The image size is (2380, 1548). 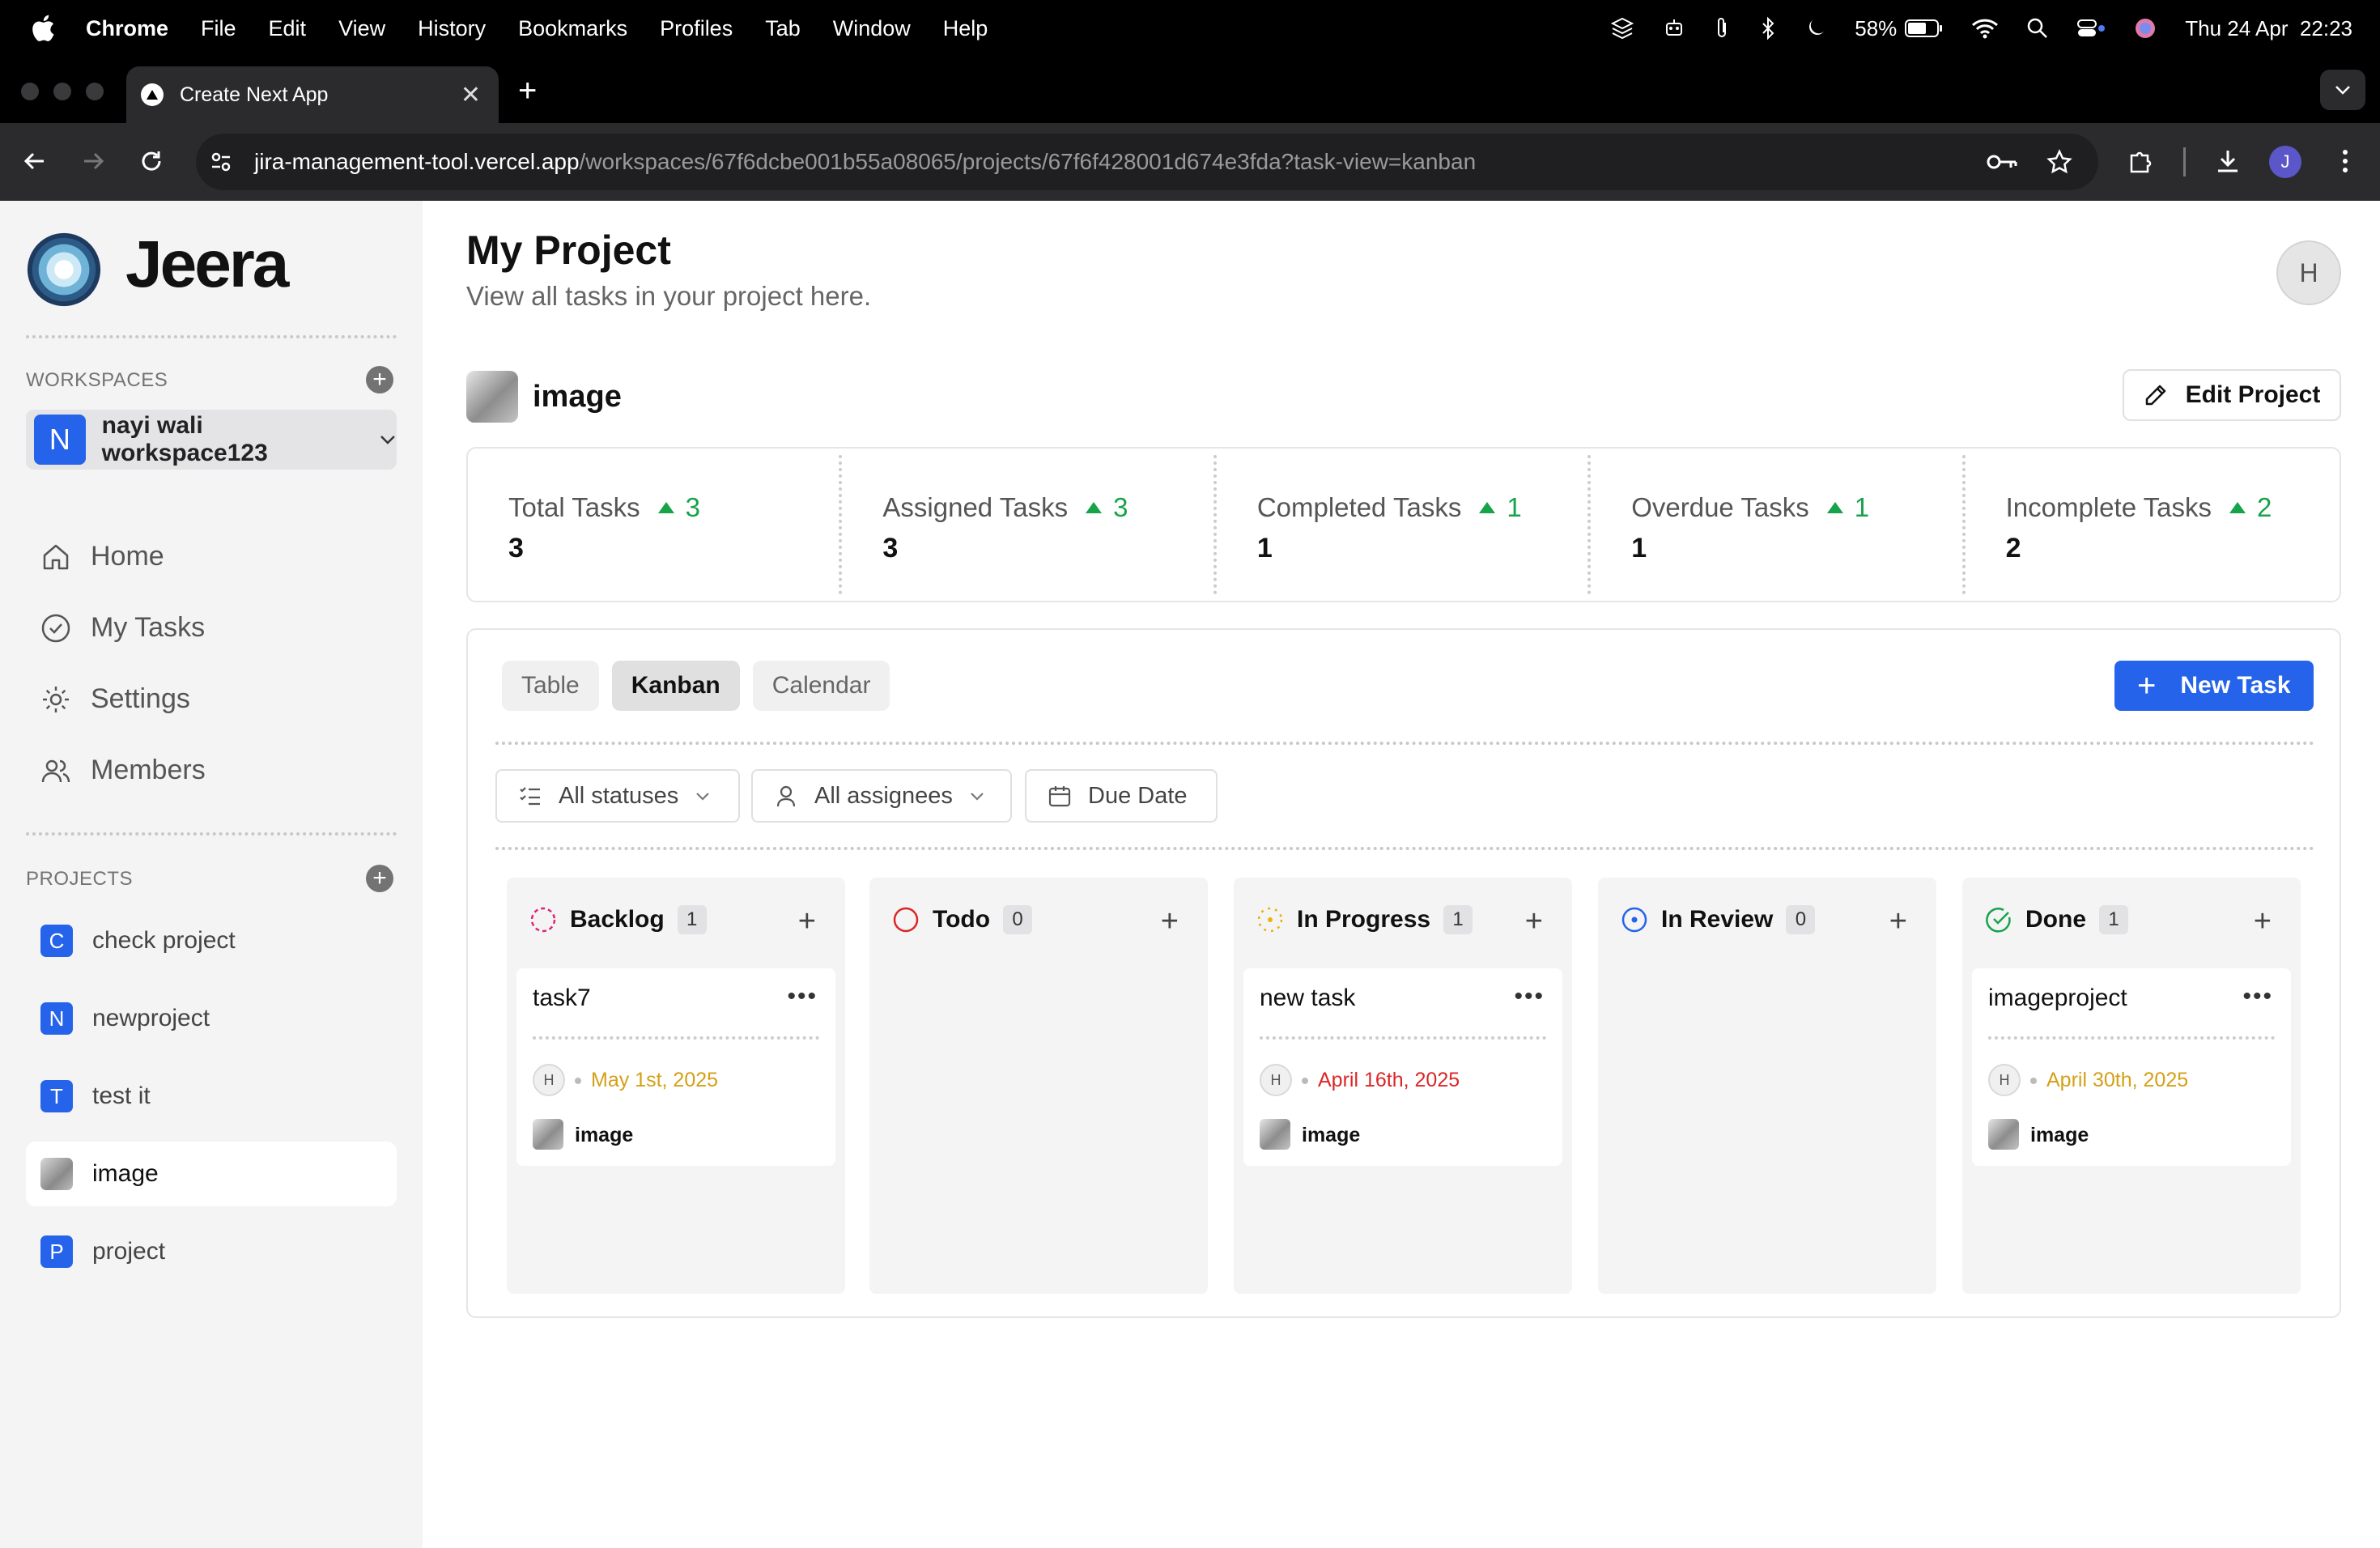 What do you see at coordinates (1121, 796) in the screenshot?
I see `due-date-filter: Due Date` at bounding box center [1121, 796].